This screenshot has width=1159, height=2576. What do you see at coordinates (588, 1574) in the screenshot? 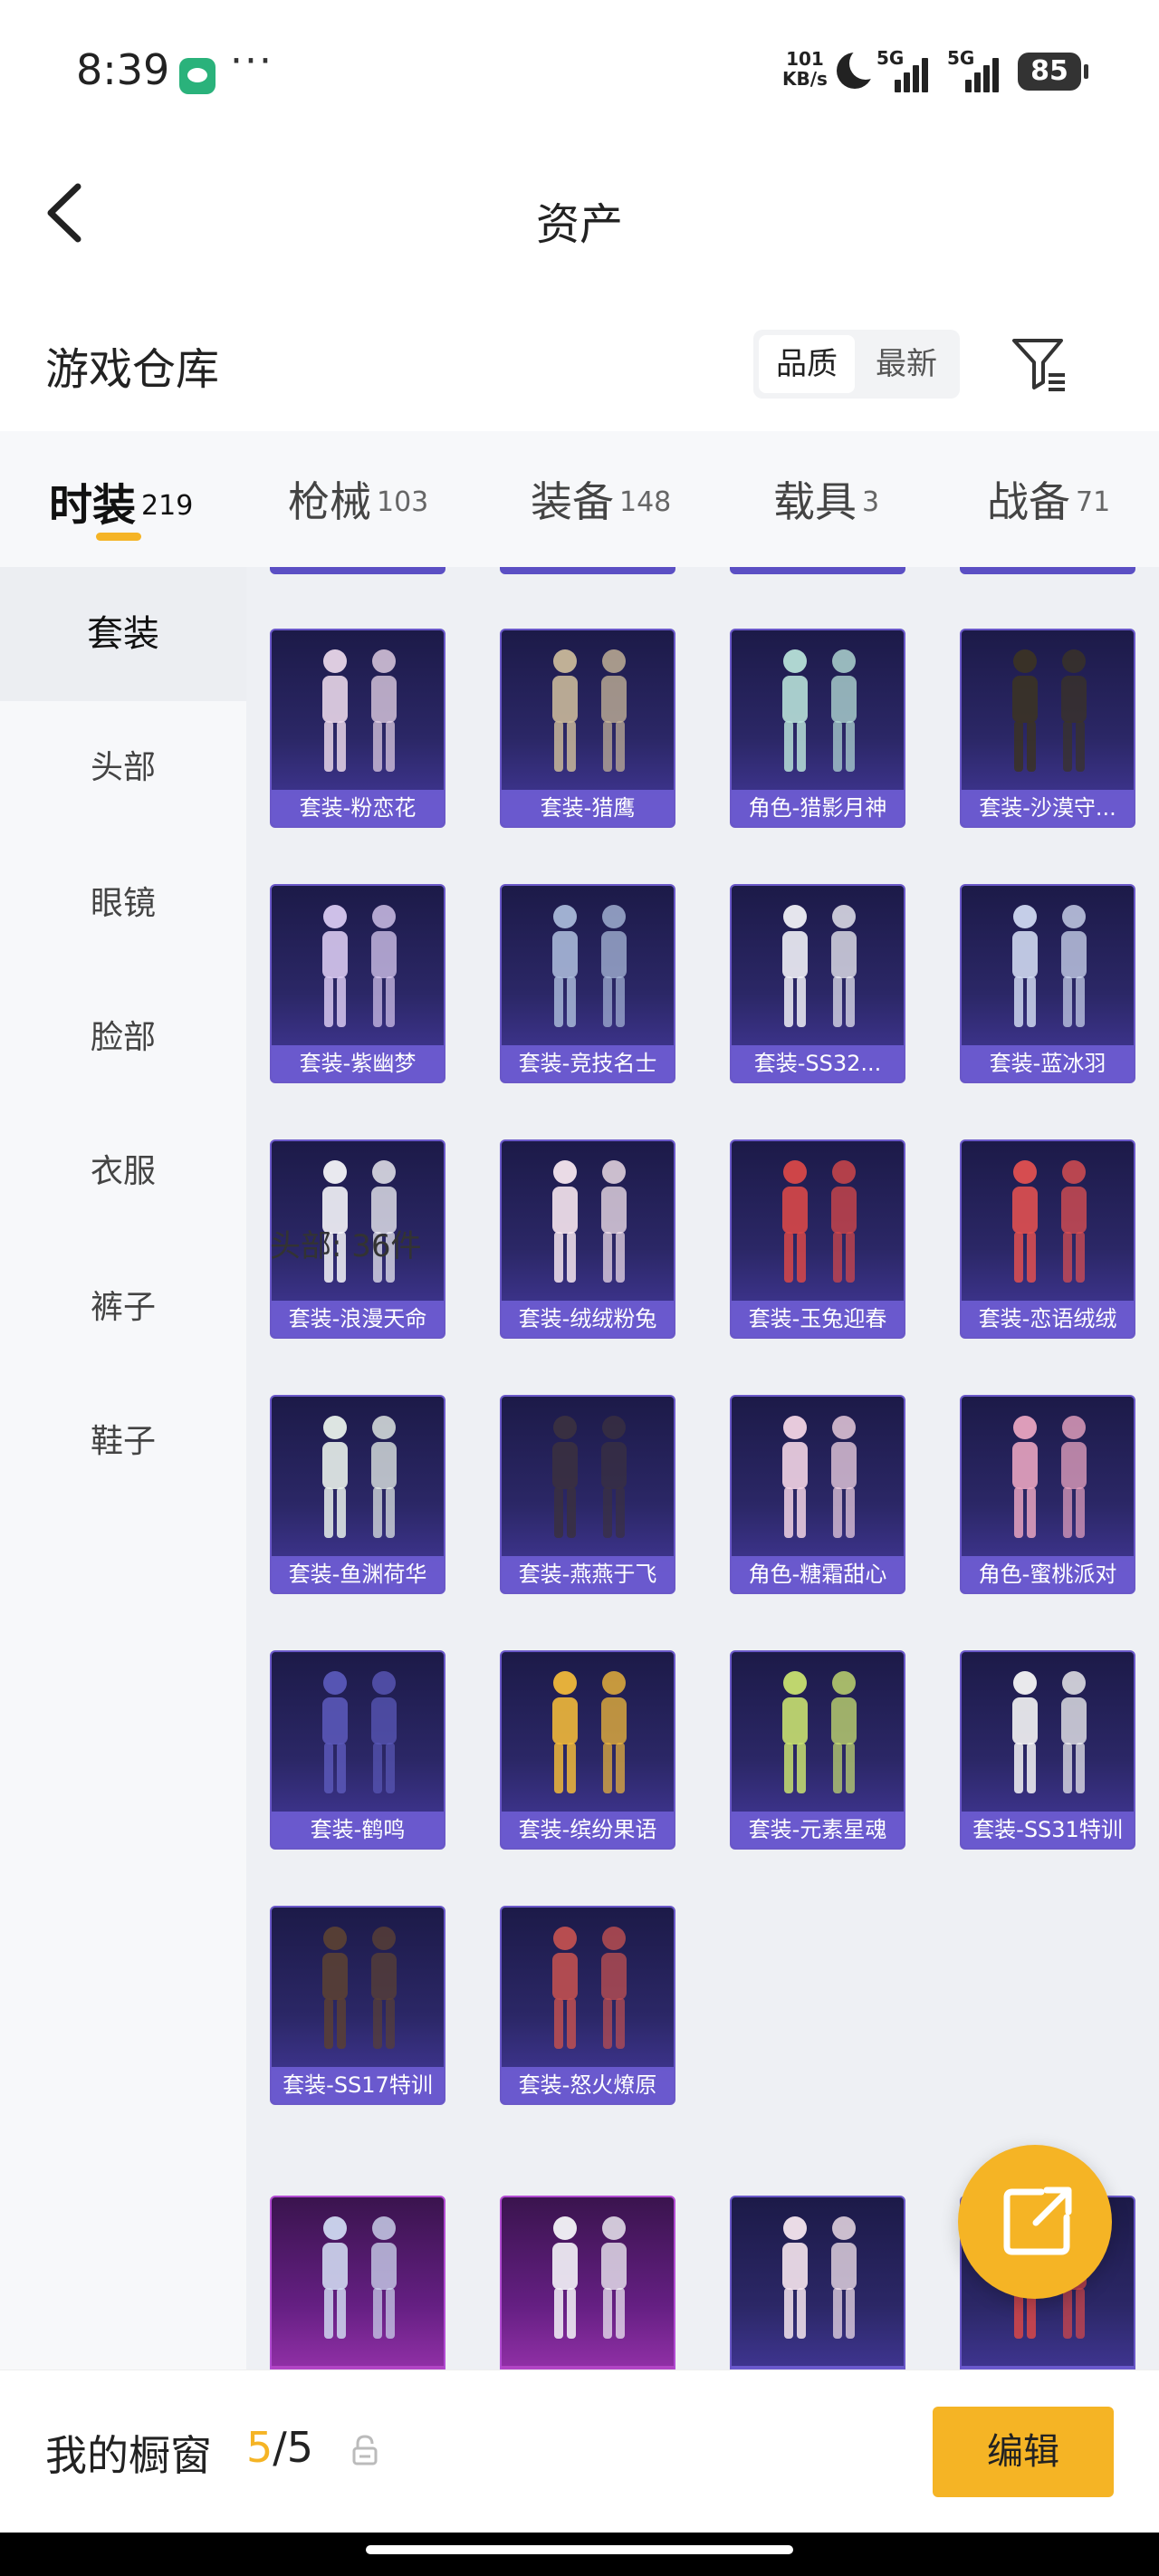
I see `item-name: 套装-燕燕于飞` at bounding box center [588, 1574].